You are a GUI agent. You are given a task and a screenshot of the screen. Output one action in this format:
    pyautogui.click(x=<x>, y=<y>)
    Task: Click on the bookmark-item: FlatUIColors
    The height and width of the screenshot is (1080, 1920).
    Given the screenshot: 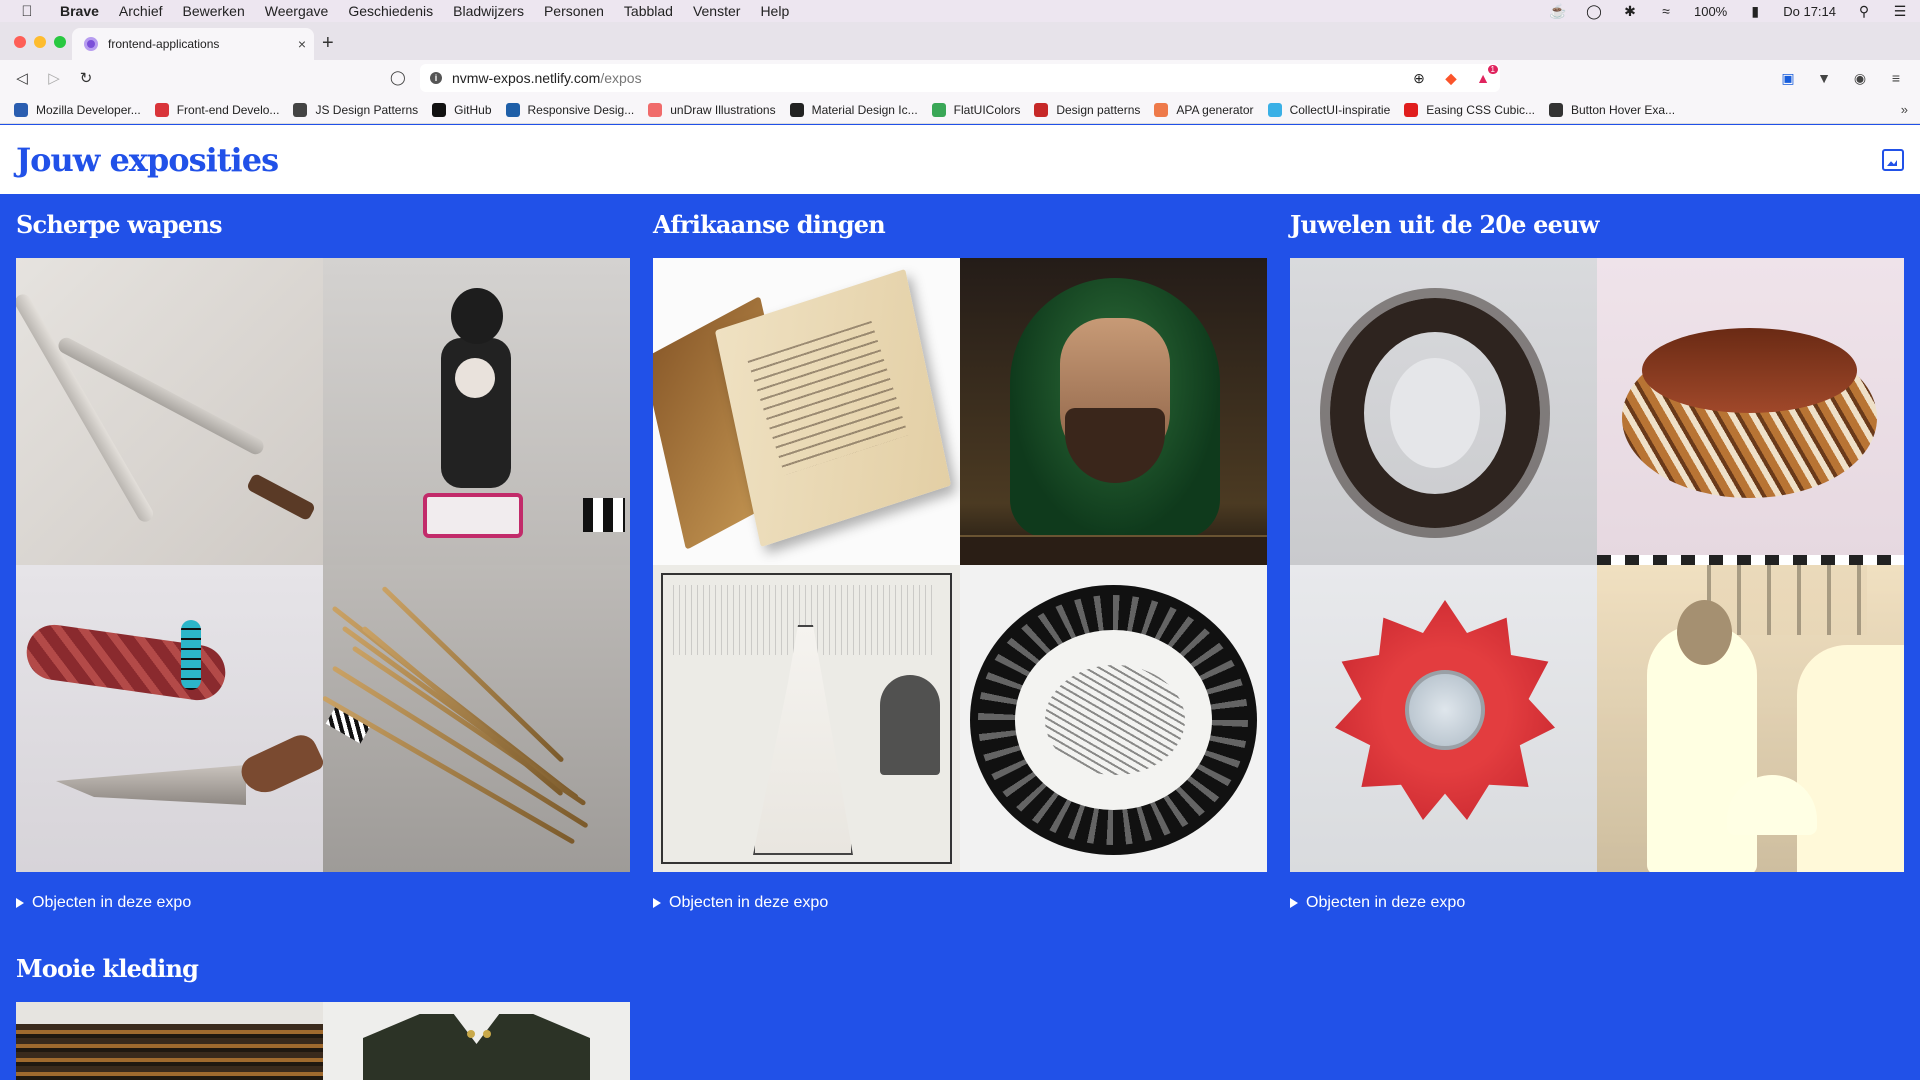 What is the action you would take?
    pyautogui.click(x=975, y=109)
    